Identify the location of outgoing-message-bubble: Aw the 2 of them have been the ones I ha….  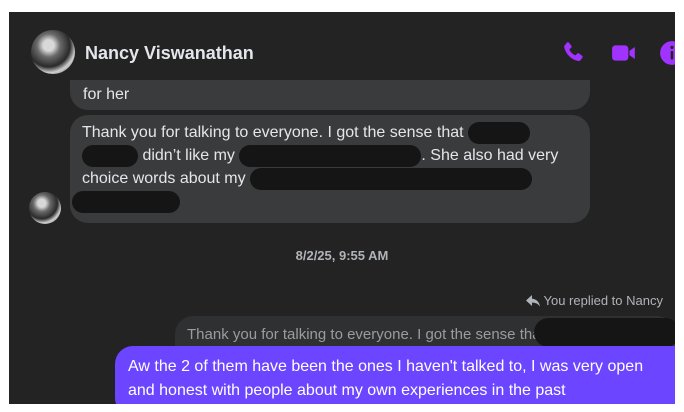
(395, 375).